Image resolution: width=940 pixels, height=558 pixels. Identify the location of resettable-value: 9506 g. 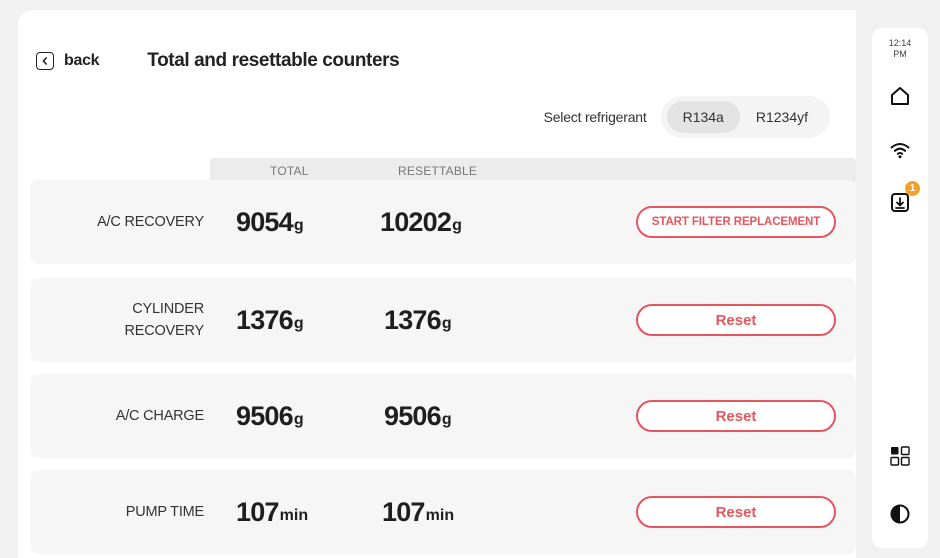
(418, 416).